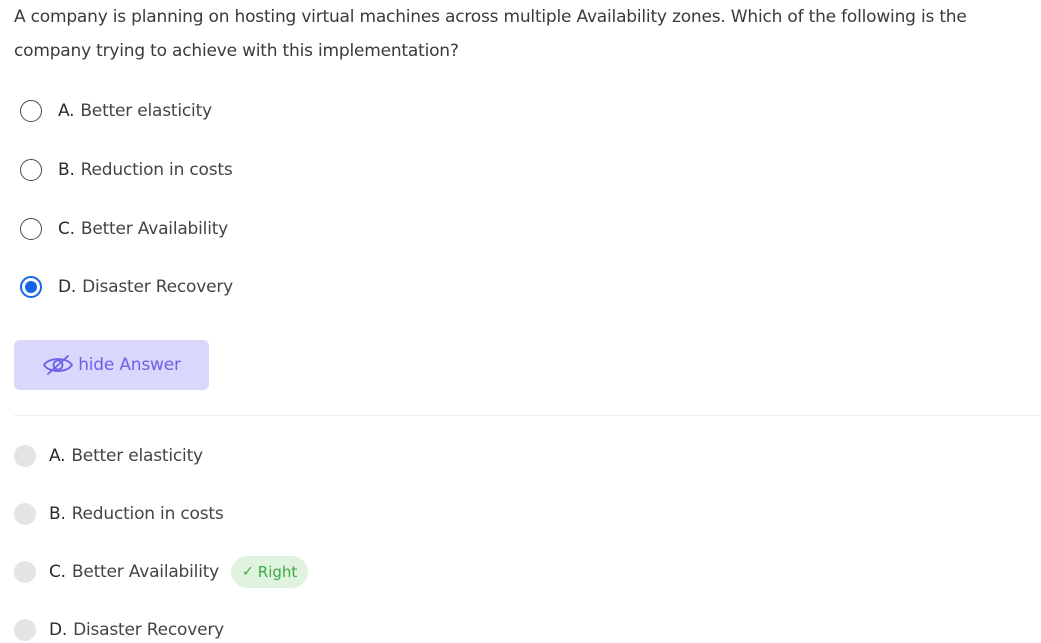 This screenshot has width=1041, height=643. I want to click on option-c: C. Better Availability, so click(124, 229).